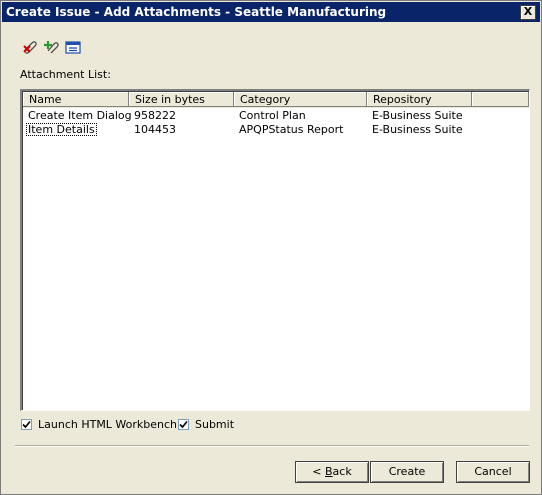 This screenshot has width=542, height=495. What do you see at coordinates (493, 472) in the screenshot?
I see `cancel-button: Cancel` at bounding box center [493, 472].